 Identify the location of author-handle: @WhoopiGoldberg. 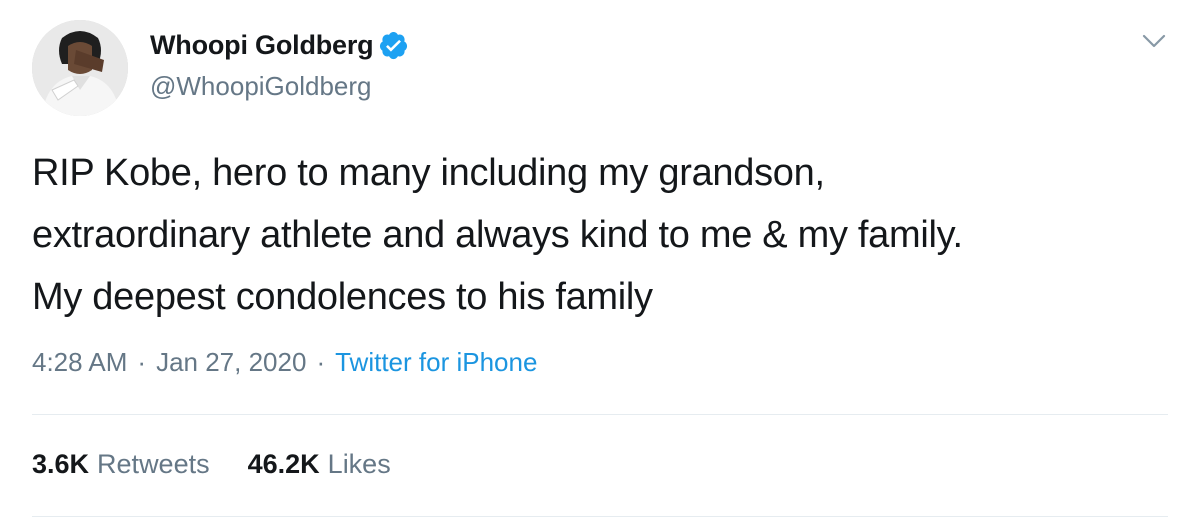
(261, 86).